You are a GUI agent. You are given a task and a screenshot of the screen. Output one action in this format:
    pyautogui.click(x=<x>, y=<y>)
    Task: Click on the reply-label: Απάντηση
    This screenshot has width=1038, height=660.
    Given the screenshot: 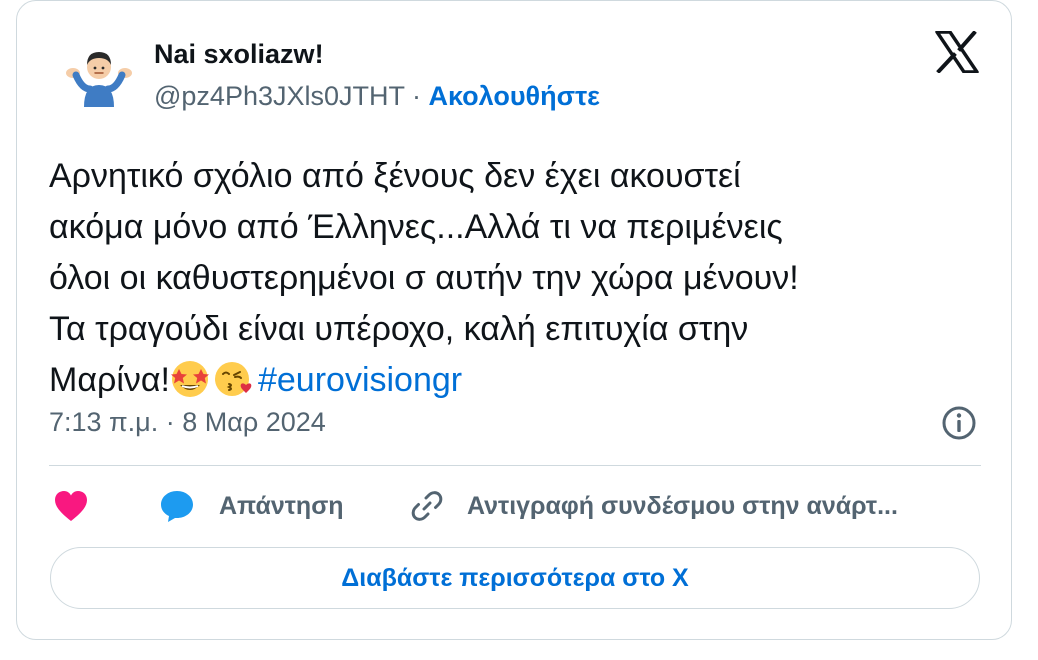 What is the action you would take?
    pyautogui.click(x=281, y=505)
    